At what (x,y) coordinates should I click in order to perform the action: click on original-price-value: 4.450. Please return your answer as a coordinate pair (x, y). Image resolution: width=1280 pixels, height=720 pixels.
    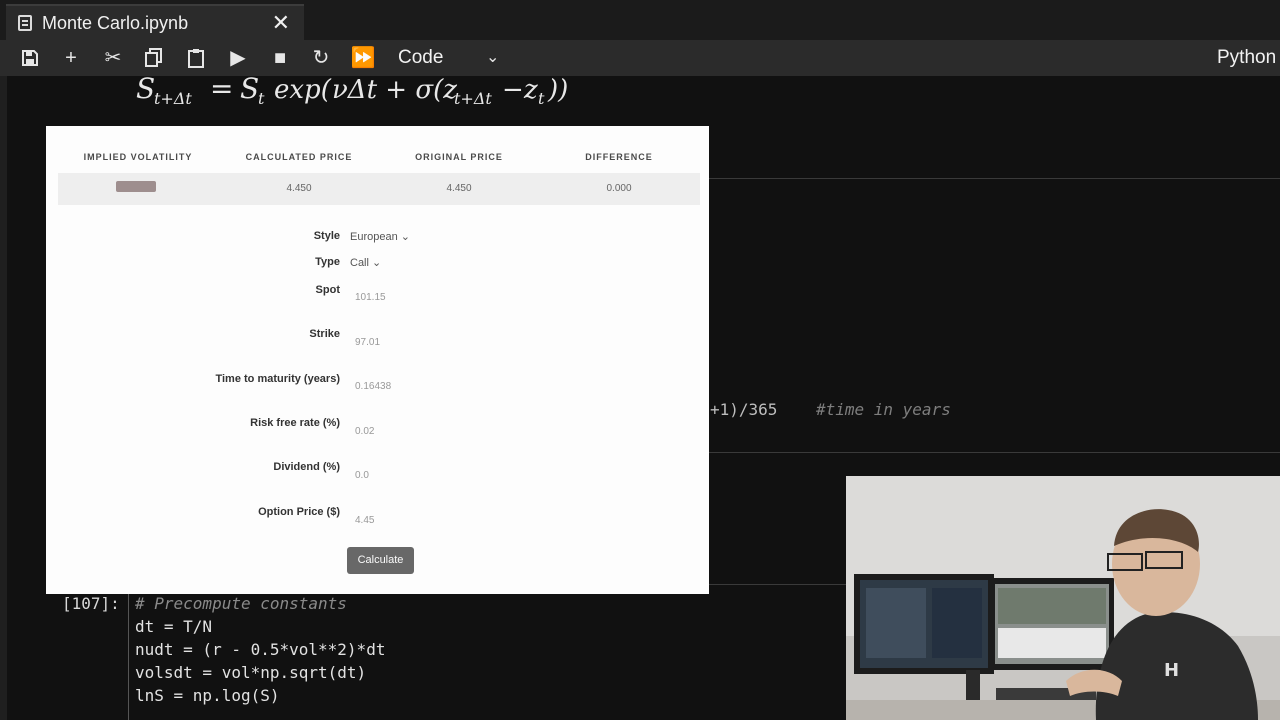
    Looking at the image, I should click on (459, 188).